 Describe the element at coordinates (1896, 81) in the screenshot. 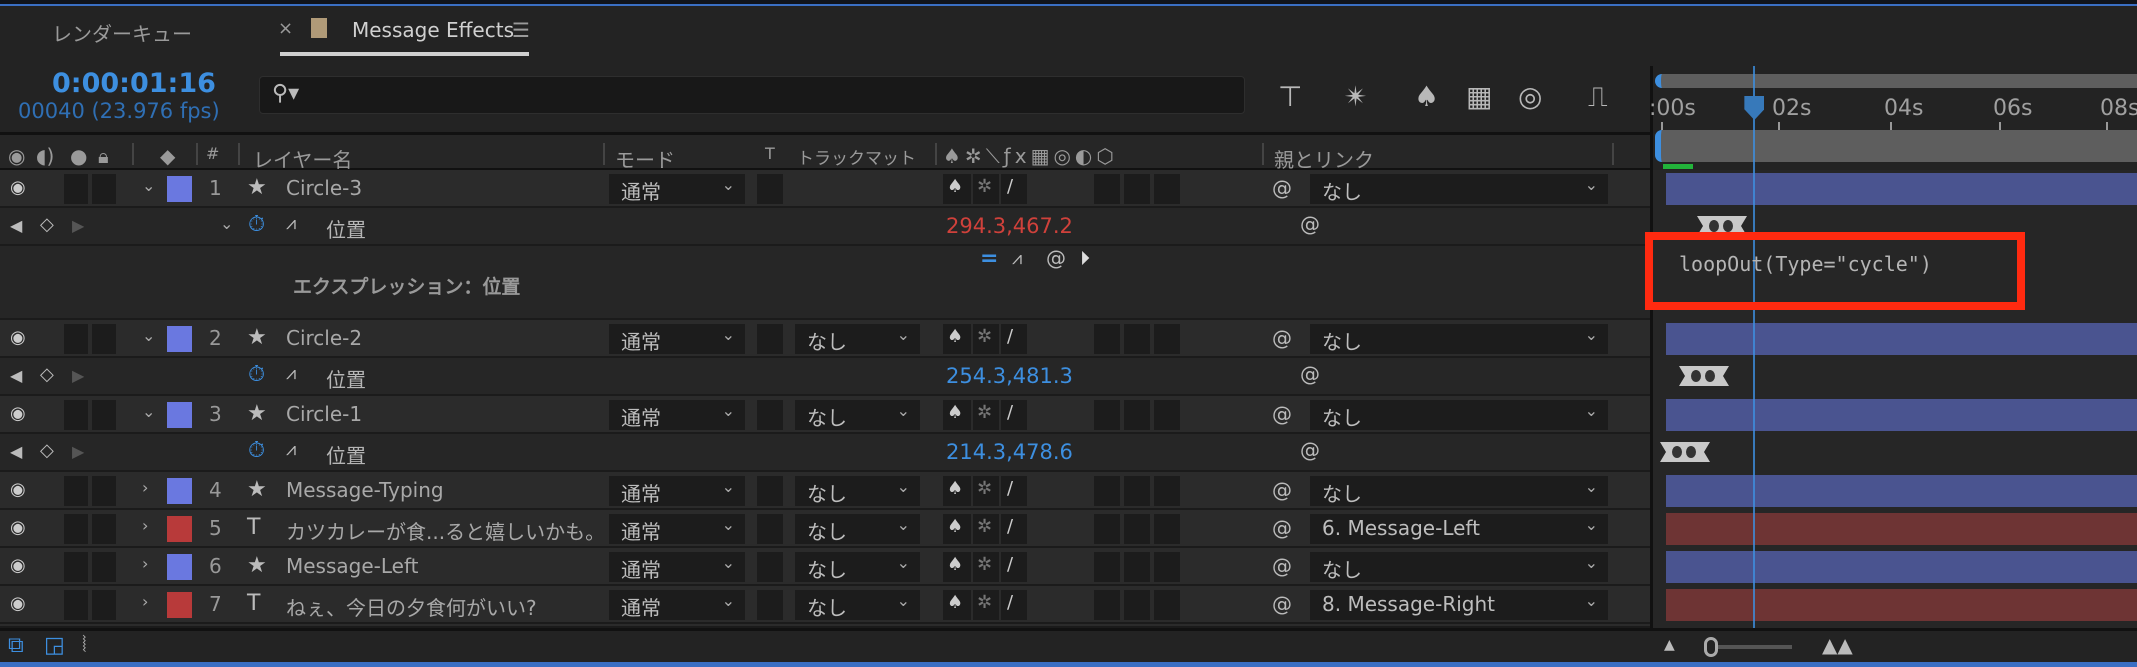

I see `work-area-bar` at that location.